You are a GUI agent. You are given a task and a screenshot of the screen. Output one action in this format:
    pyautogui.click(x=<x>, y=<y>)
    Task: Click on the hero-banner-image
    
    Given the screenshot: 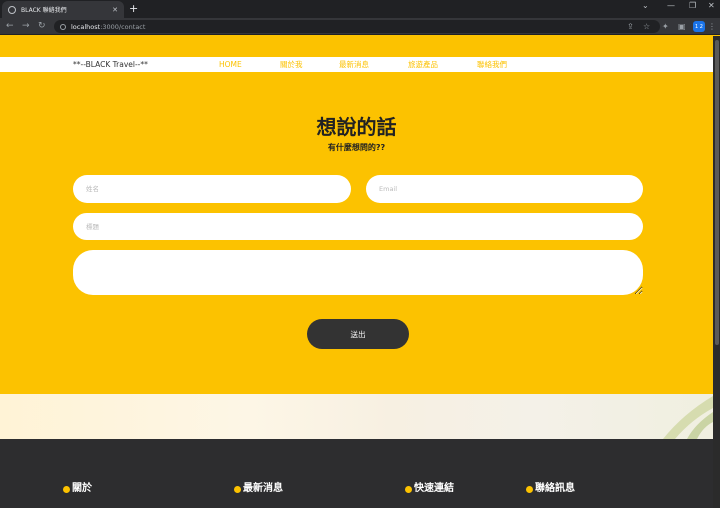 What is the action you would take?
    pyautogui.click(x=356, y=416)
    